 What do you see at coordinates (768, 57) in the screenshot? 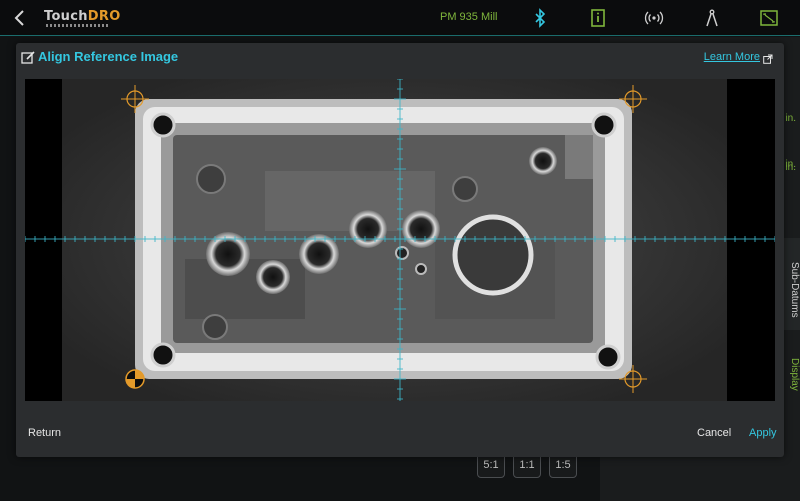
I see `external-link-icon` at bounding box center [768, 57].